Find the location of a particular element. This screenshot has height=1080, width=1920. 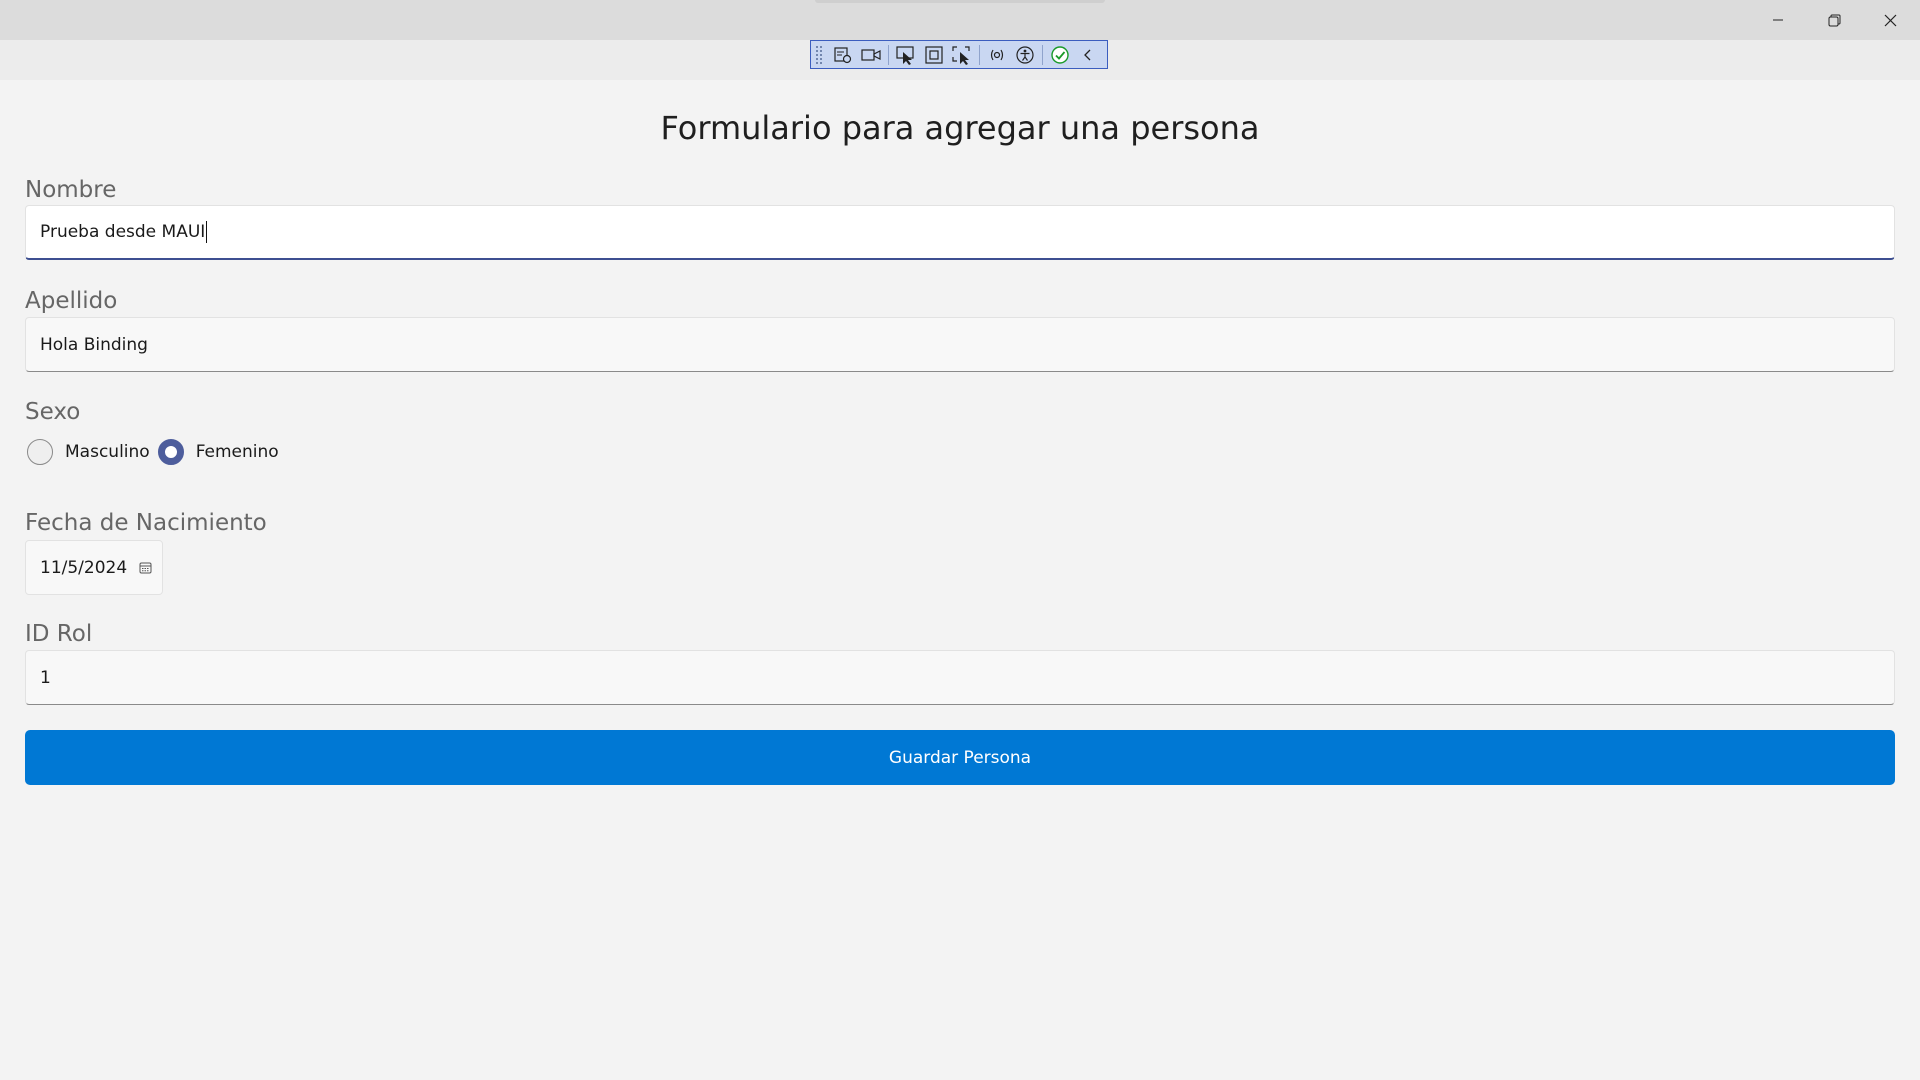

nombre-label: Nombre is located at coordinates (71, 190).